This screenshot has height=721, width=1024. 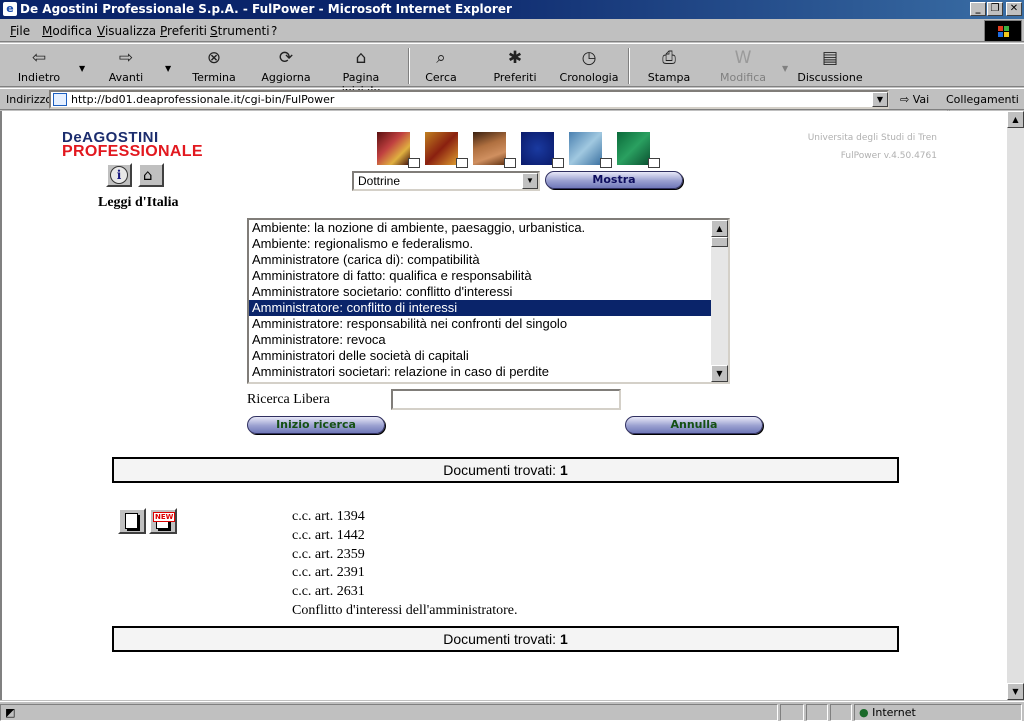 I want to click on deagostini-logo: DeAGOSTINI PROFESSIONALE, so click(x=132, y=145).